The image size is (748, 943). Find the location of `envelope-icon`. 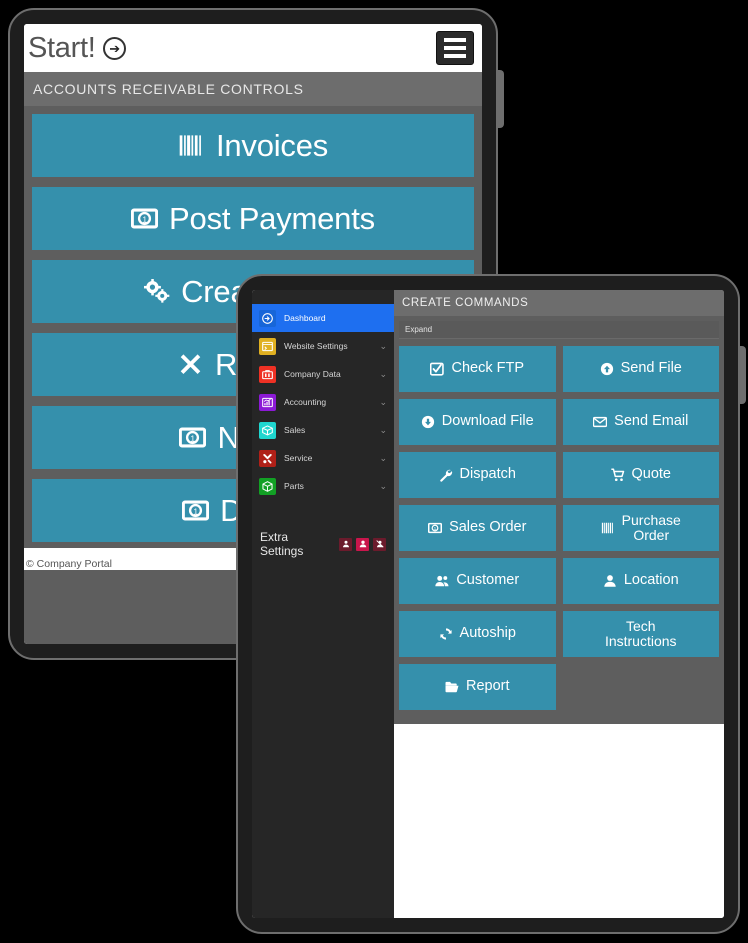

envelope-icon is located at coordinates (600, 422).